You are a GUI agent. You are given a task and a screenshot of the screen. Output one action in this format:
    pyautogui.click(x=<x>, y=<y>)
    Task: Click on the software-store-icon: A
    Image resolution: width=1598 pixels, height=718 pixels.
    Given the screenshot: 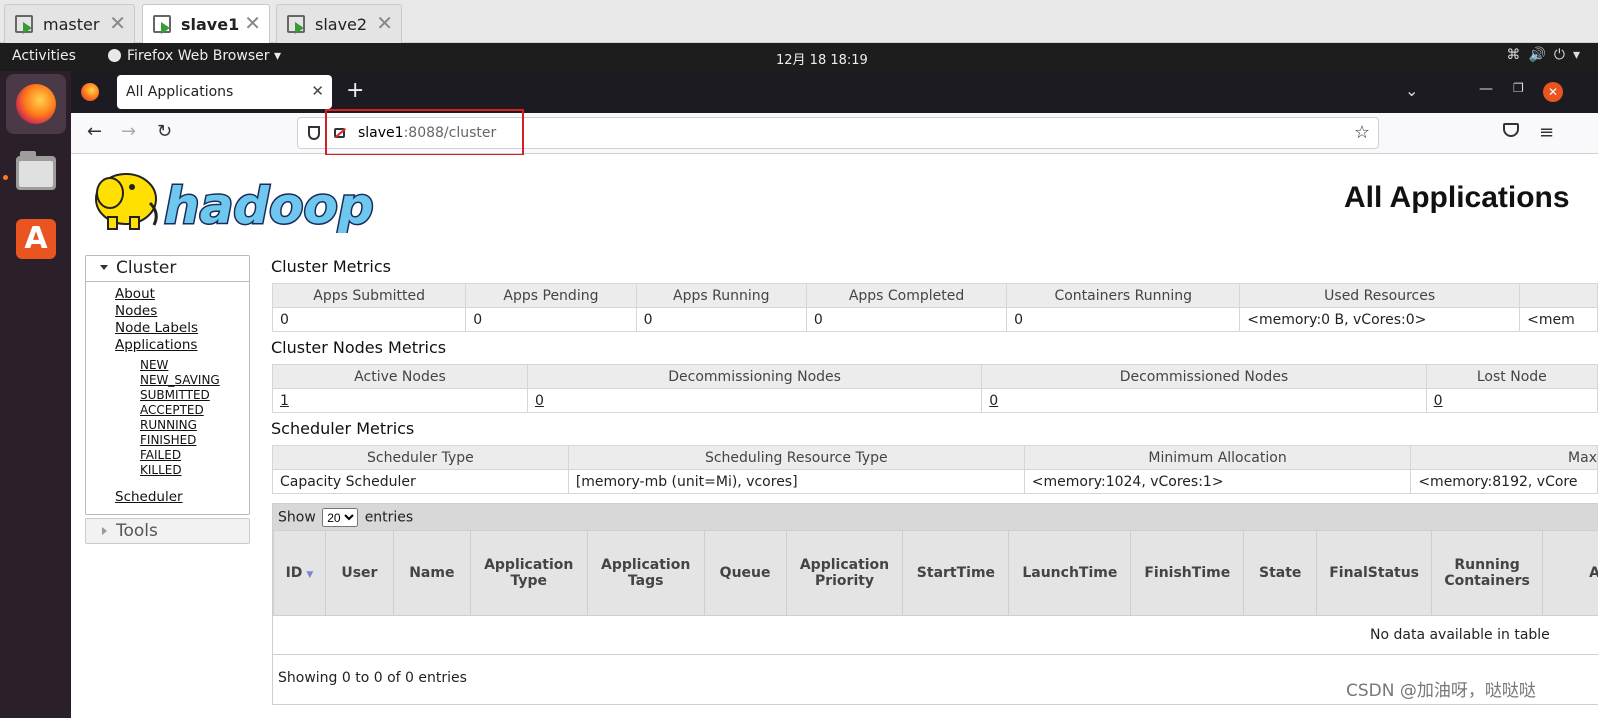 What is the action you would take?
    pyautogui.click(x=36, y=239)
    